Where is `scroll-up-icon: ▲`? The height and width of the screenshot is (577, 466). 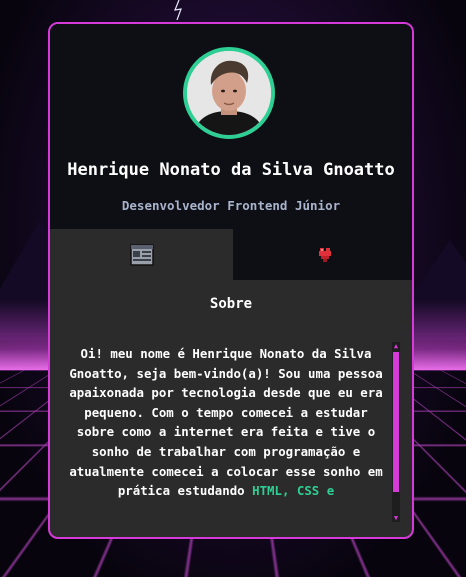 scroll-up-icon: ▲ is located at coordinates (396, 346).